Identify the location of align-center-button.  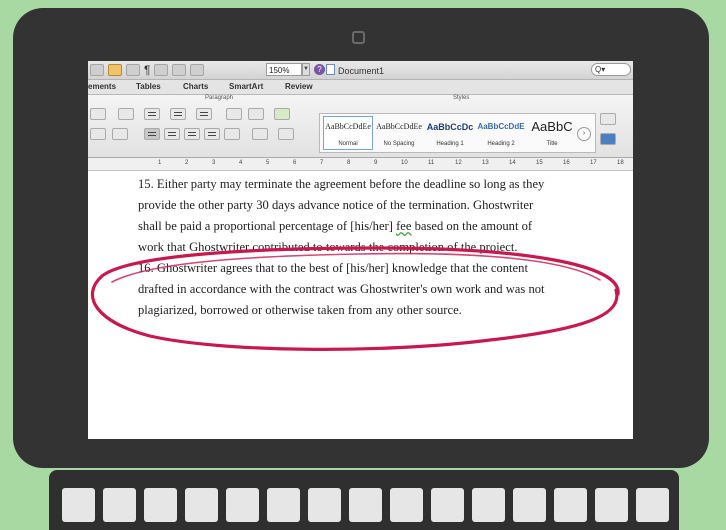
(172, 134).